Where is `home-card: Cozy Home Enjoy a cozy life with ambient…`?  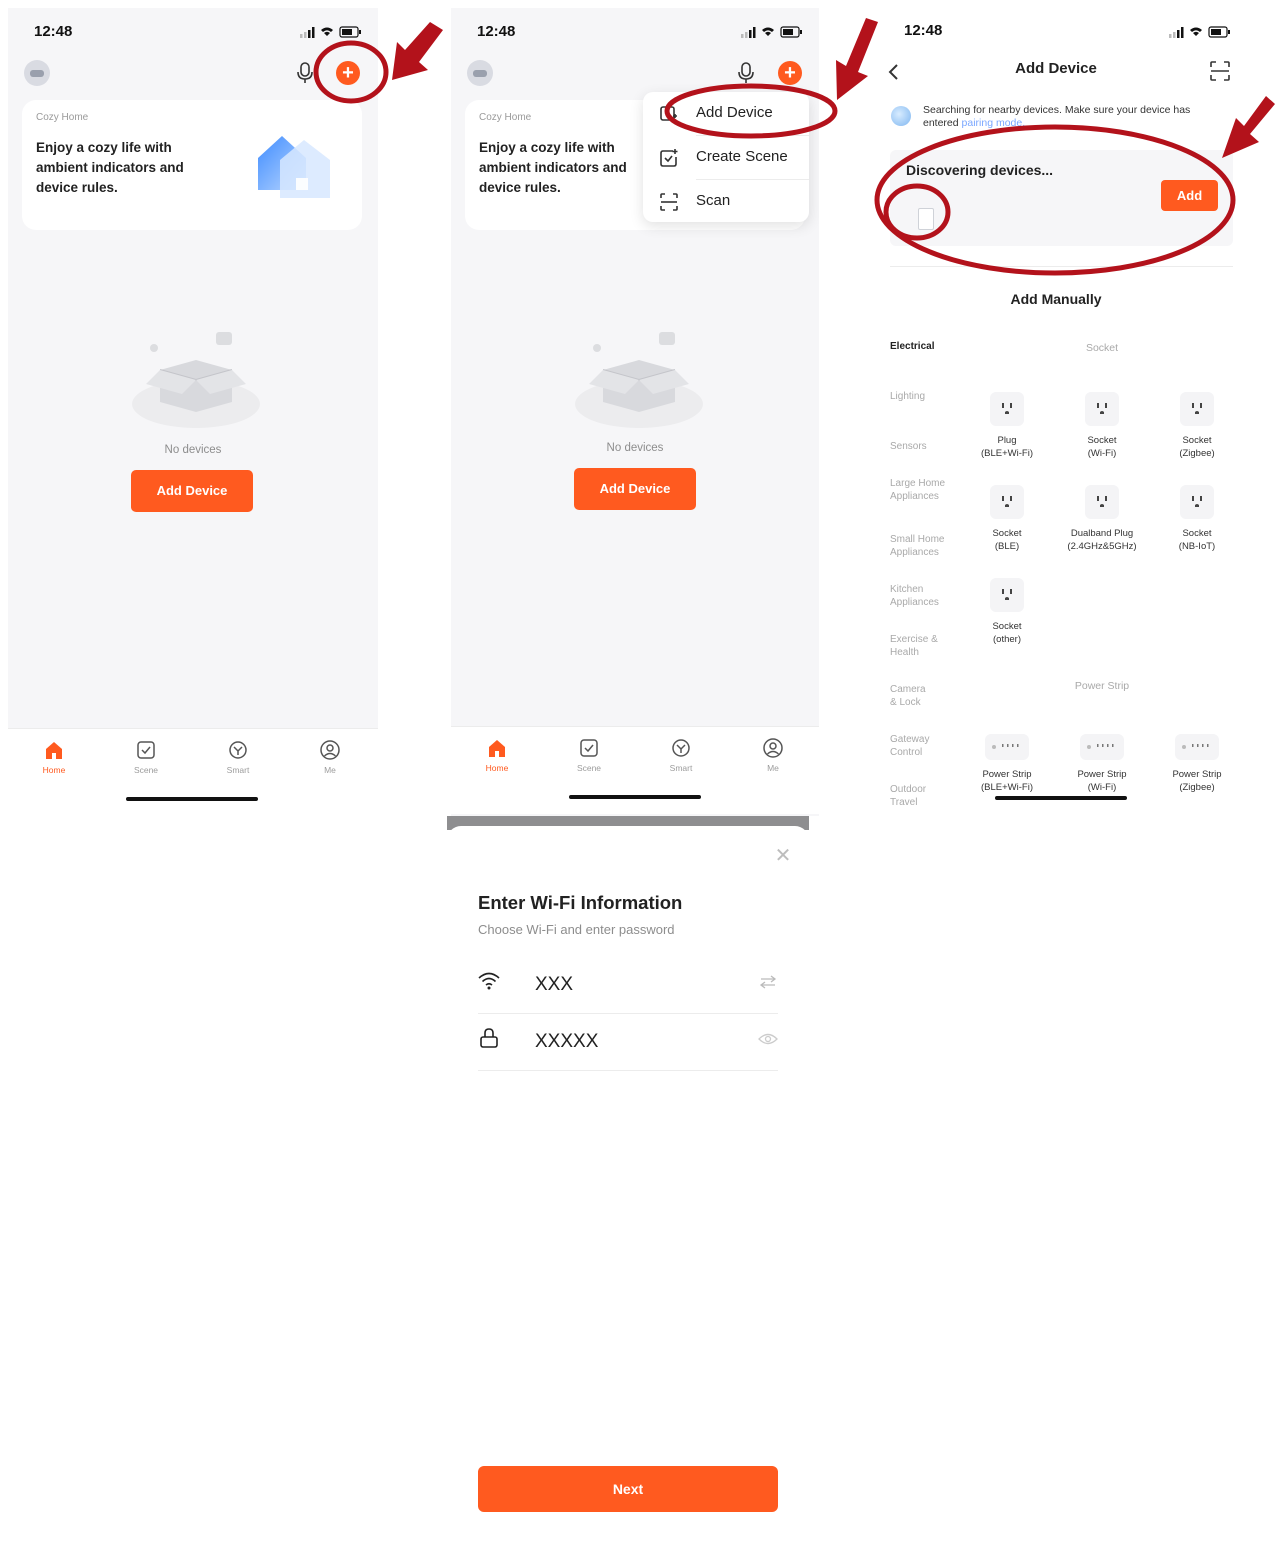 home-card: Cozy Home Enjoy a cozy life with ambient… is located at coordinates (192, 165).